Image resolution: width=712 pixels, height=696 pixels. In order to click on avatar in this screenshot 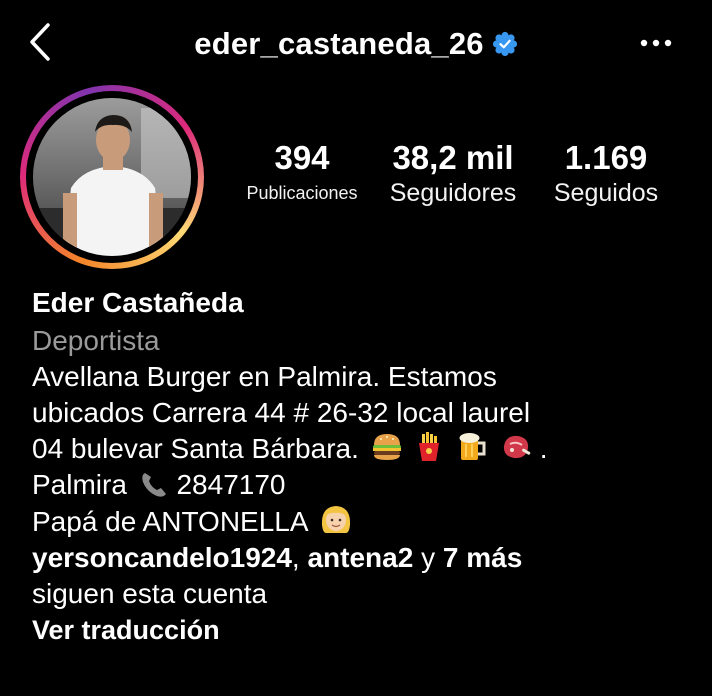, I will do `click(112, 177)`.